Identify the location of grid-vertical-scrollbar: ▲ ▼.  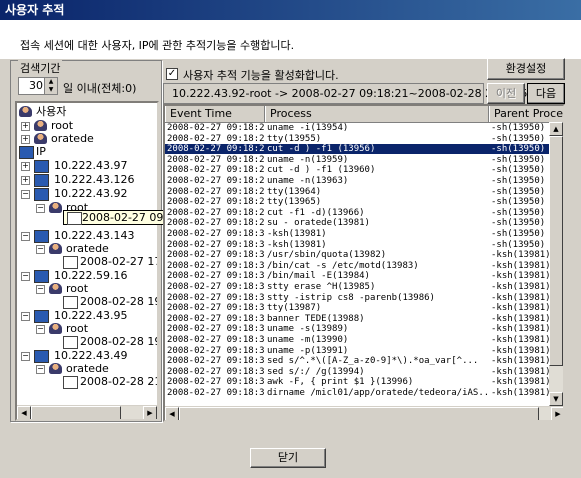
(556, 264).